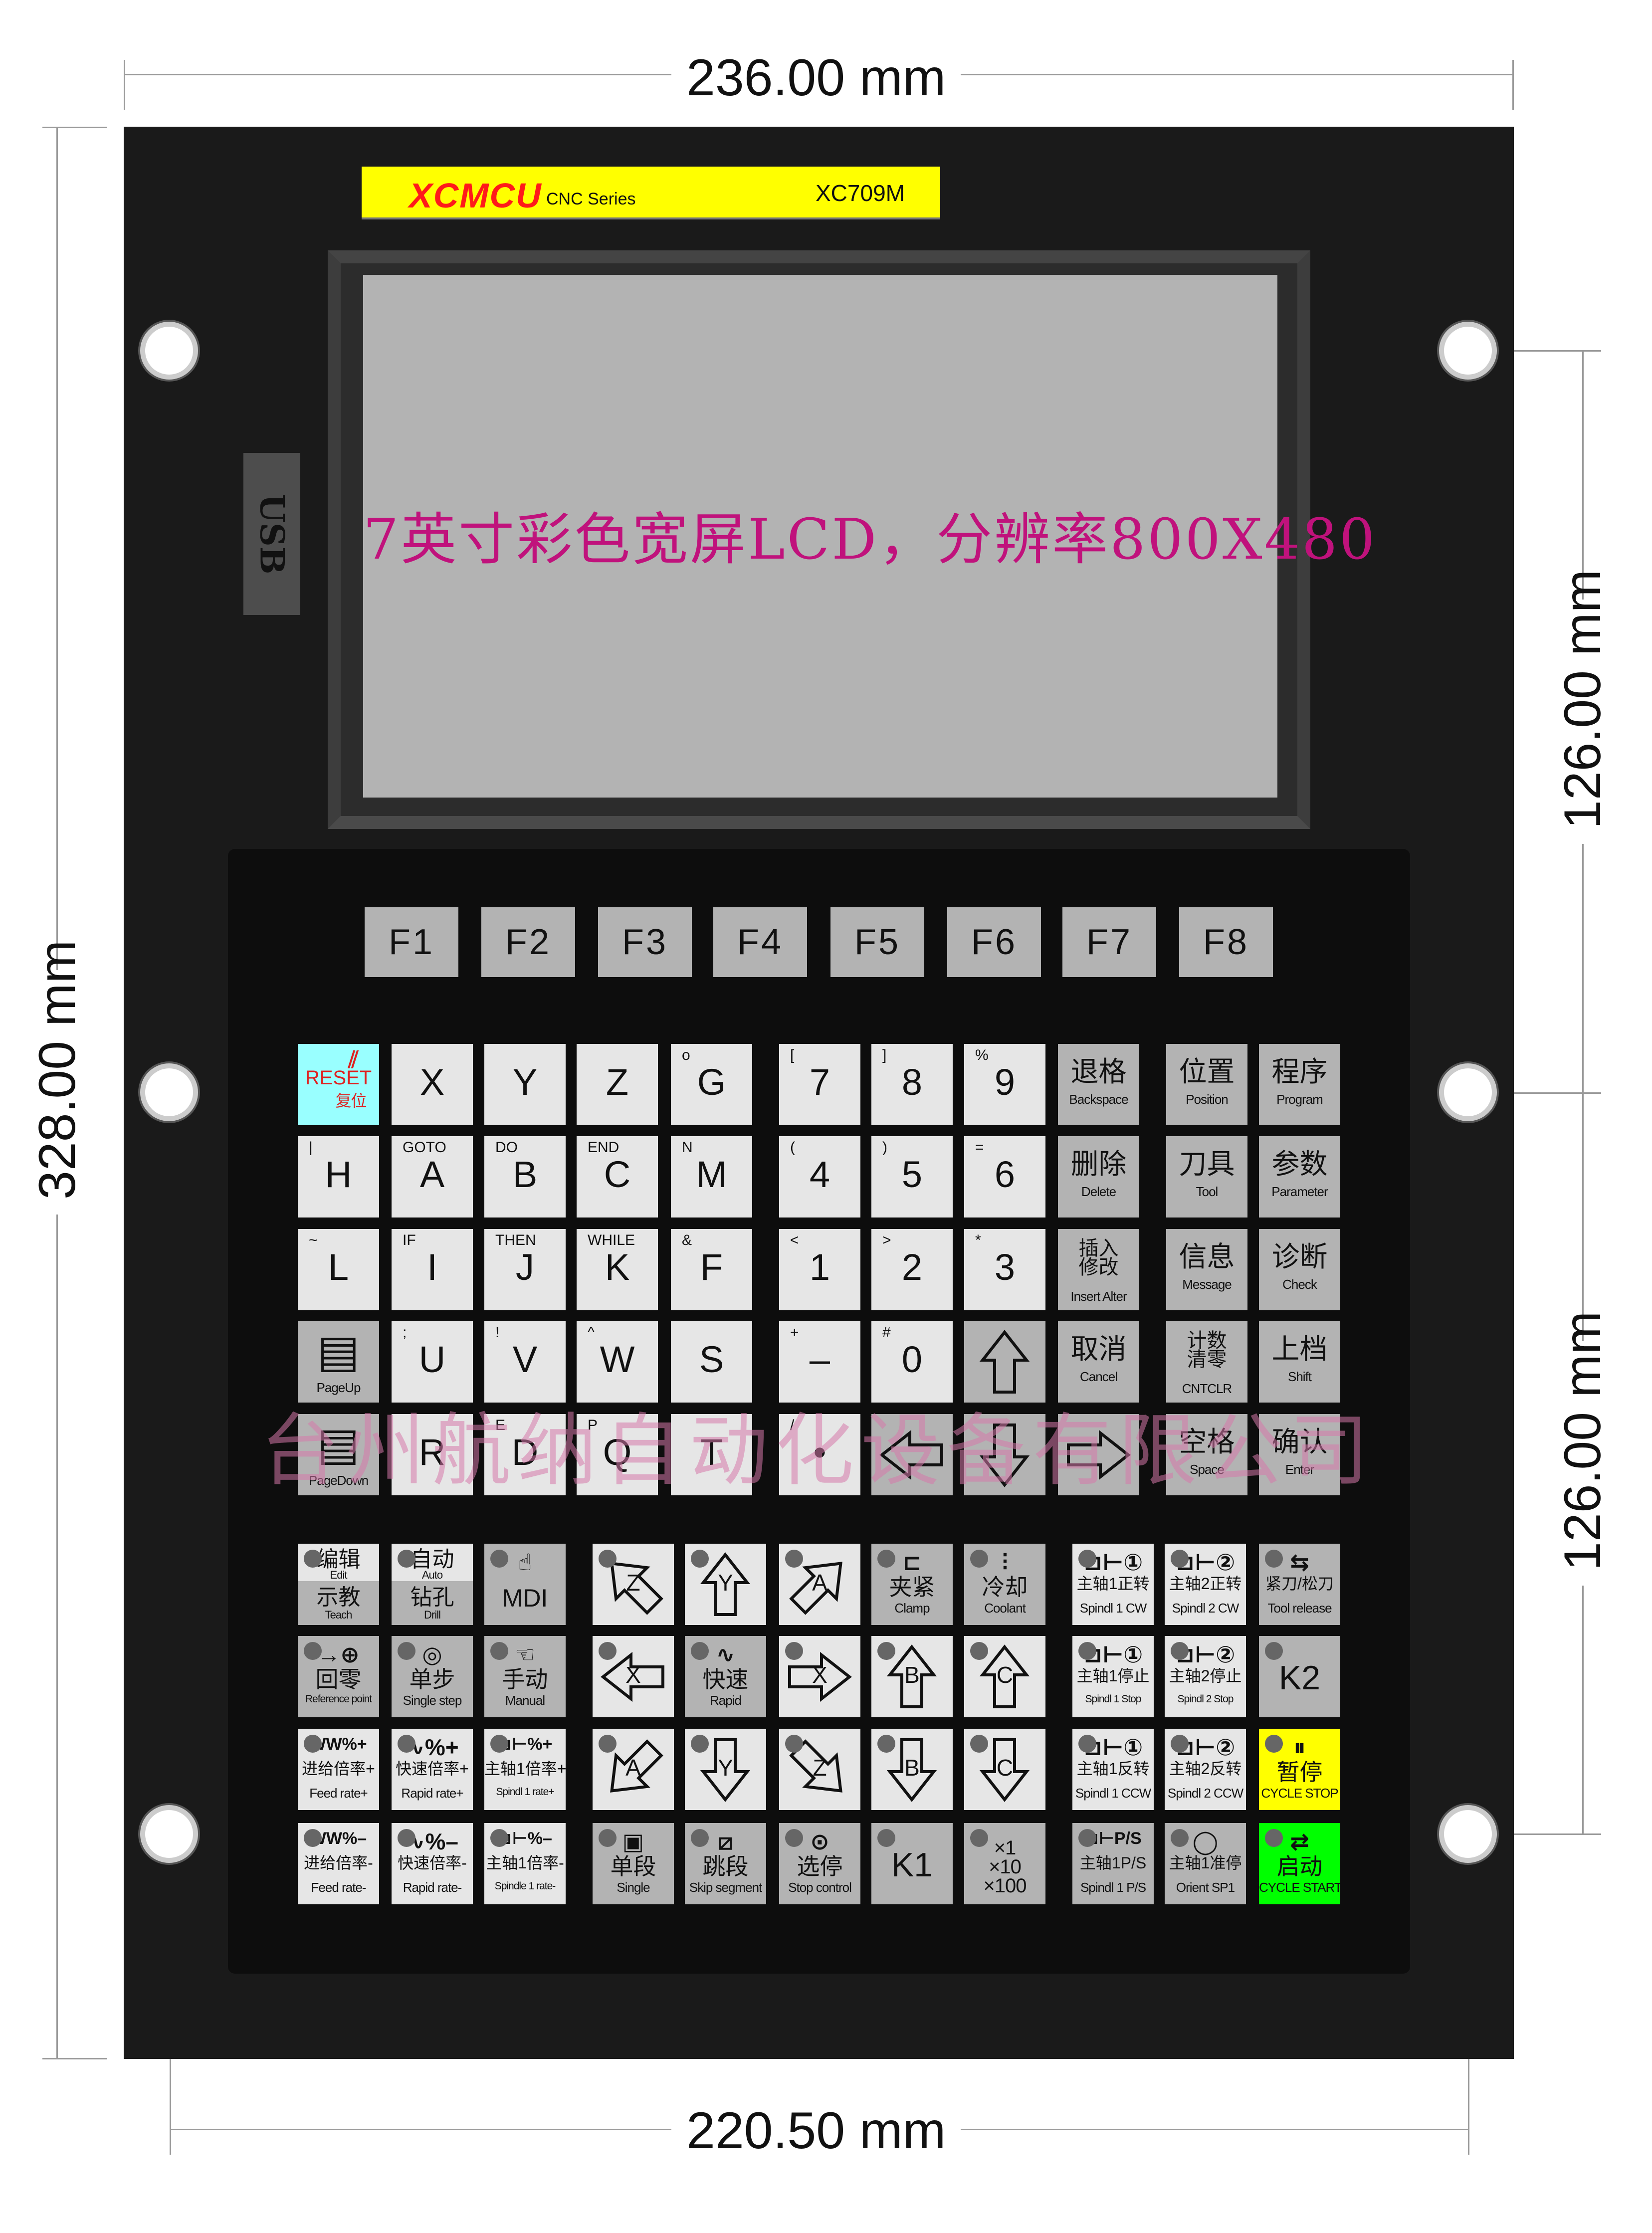 Image resolution: width=1652 pixels, height=2233 pixels. What do you see at coordinates (1098, 1269) in the screenshot?
I see `key-insert-alter: 插入修改 Insert Alter` at bounding box center [1098, 1269].